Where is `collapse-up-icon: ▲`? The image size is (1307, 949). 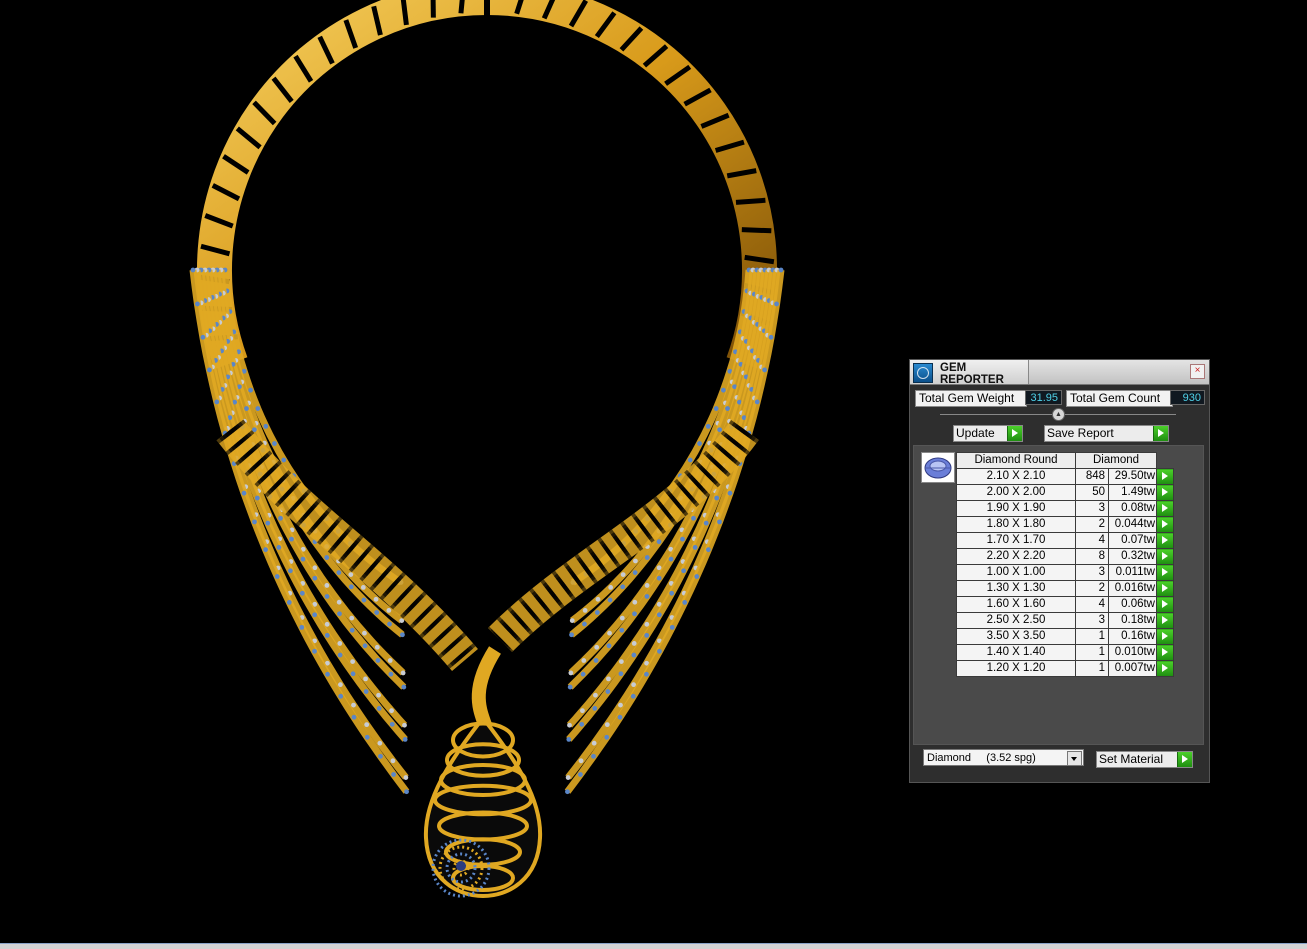 collapse-up-icon: ▲ is located at coordinates (1058, 414).